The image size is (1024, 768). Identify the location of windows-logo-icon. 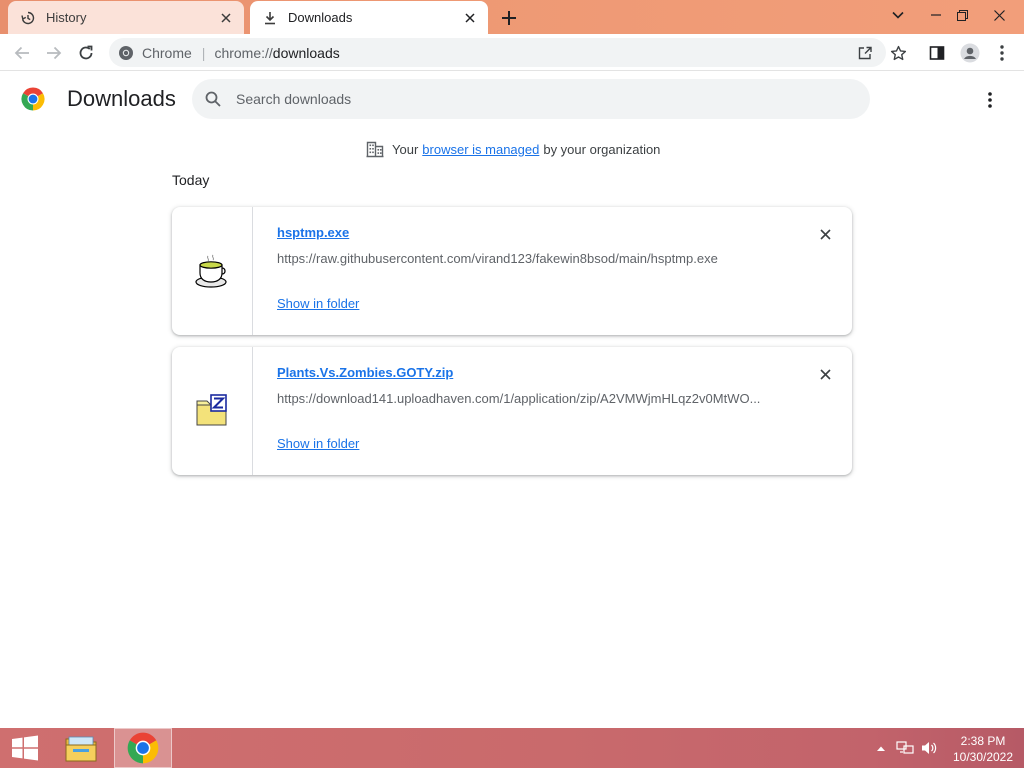
(25, 748).